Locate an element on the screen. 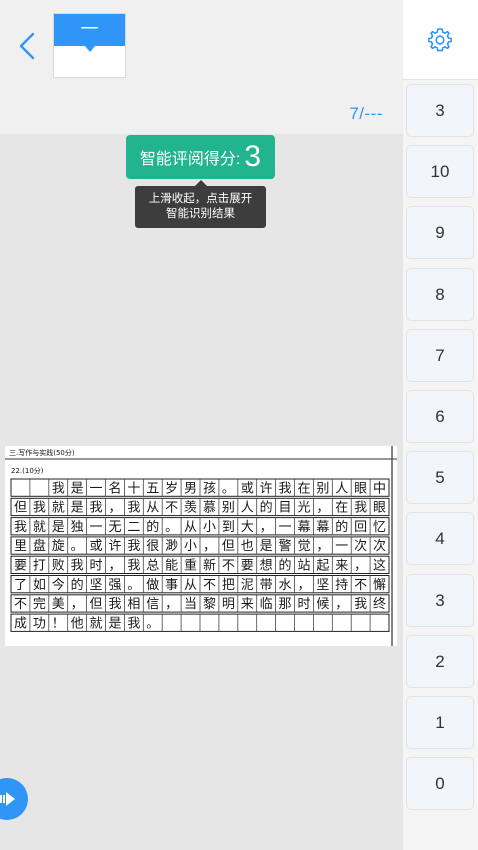 The image size is (478, 850). score-button: 9 is located at coordinates (440, 233).